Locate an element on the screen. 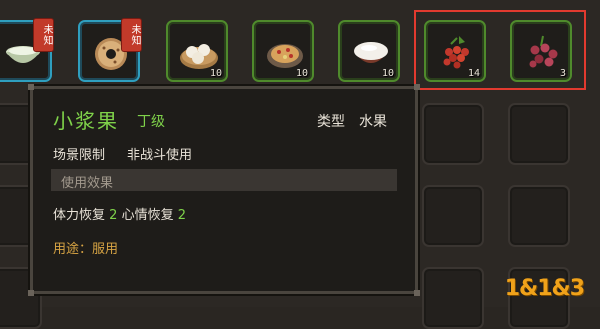 The width and height of the screenshot is (600, 329). item-type-label: 类型 is located at coordinates (331, 122).